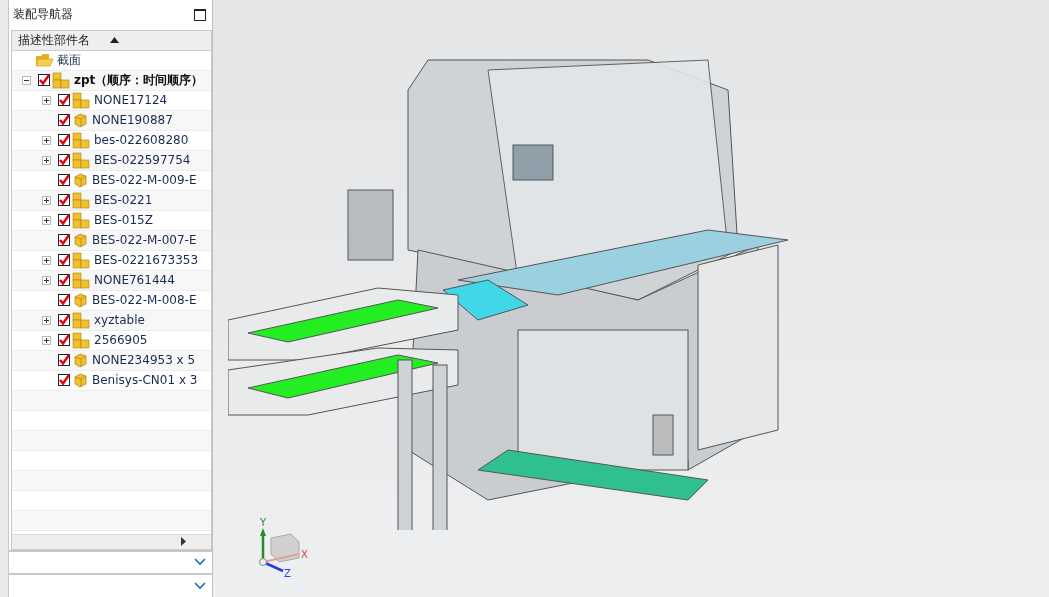  I want to click on axis-label: Y, so click(263, 523).